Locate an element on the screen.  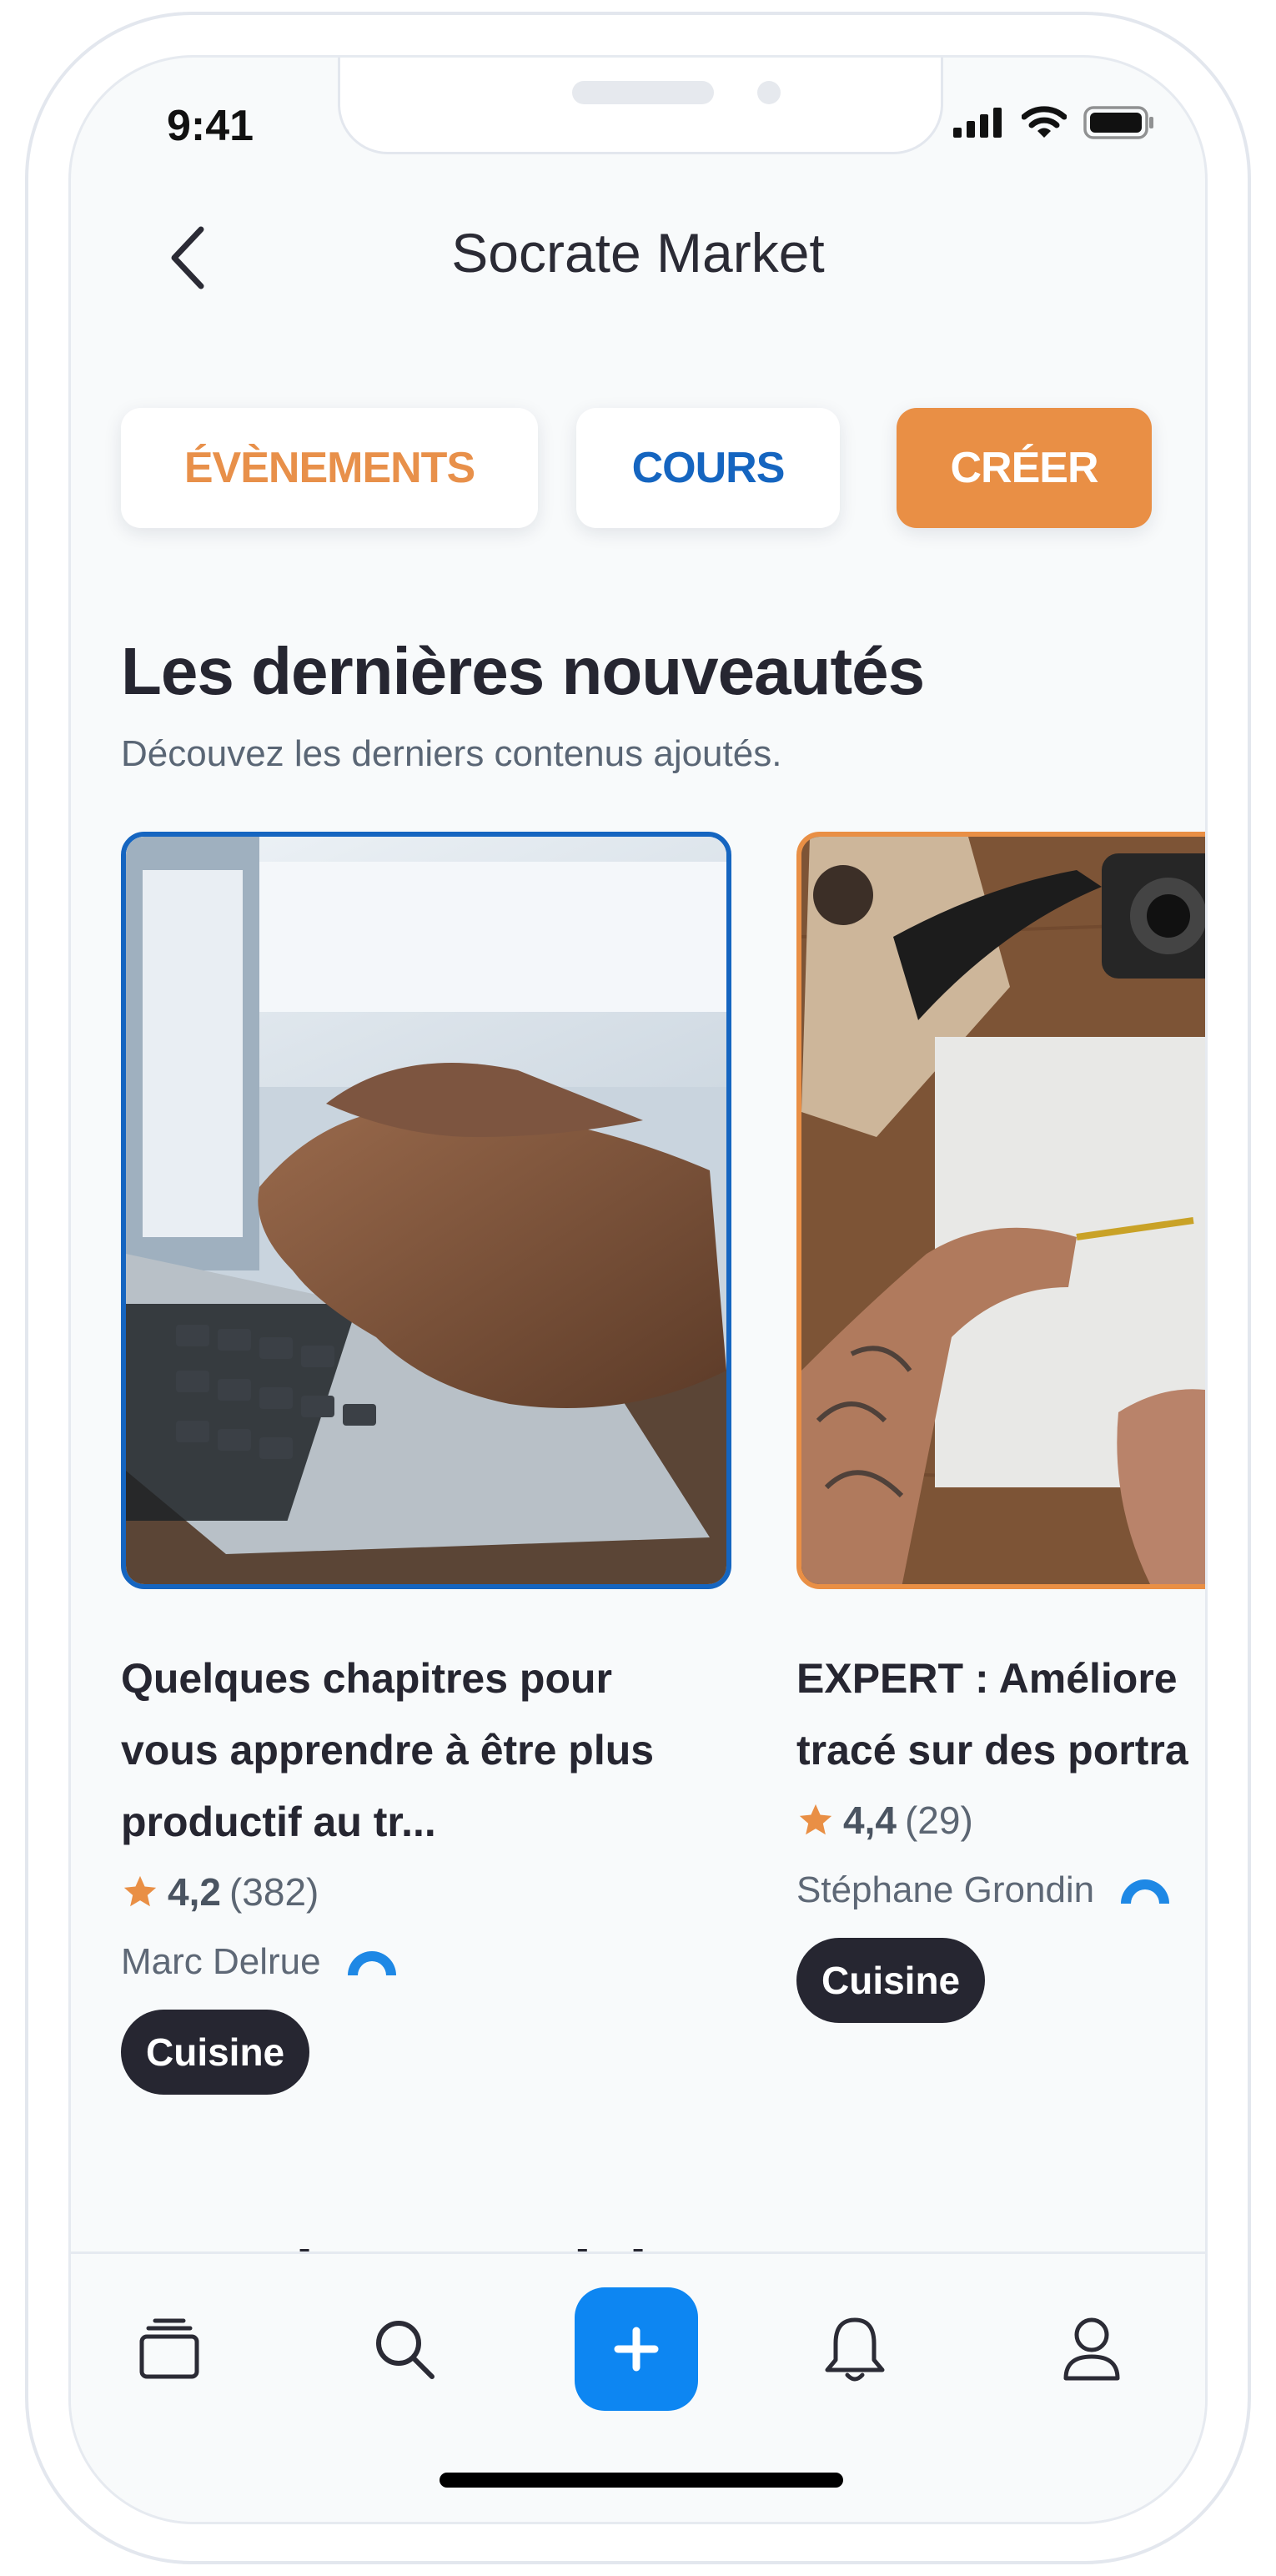
course-card-image-laptop is located at coordinates (426, 1210).